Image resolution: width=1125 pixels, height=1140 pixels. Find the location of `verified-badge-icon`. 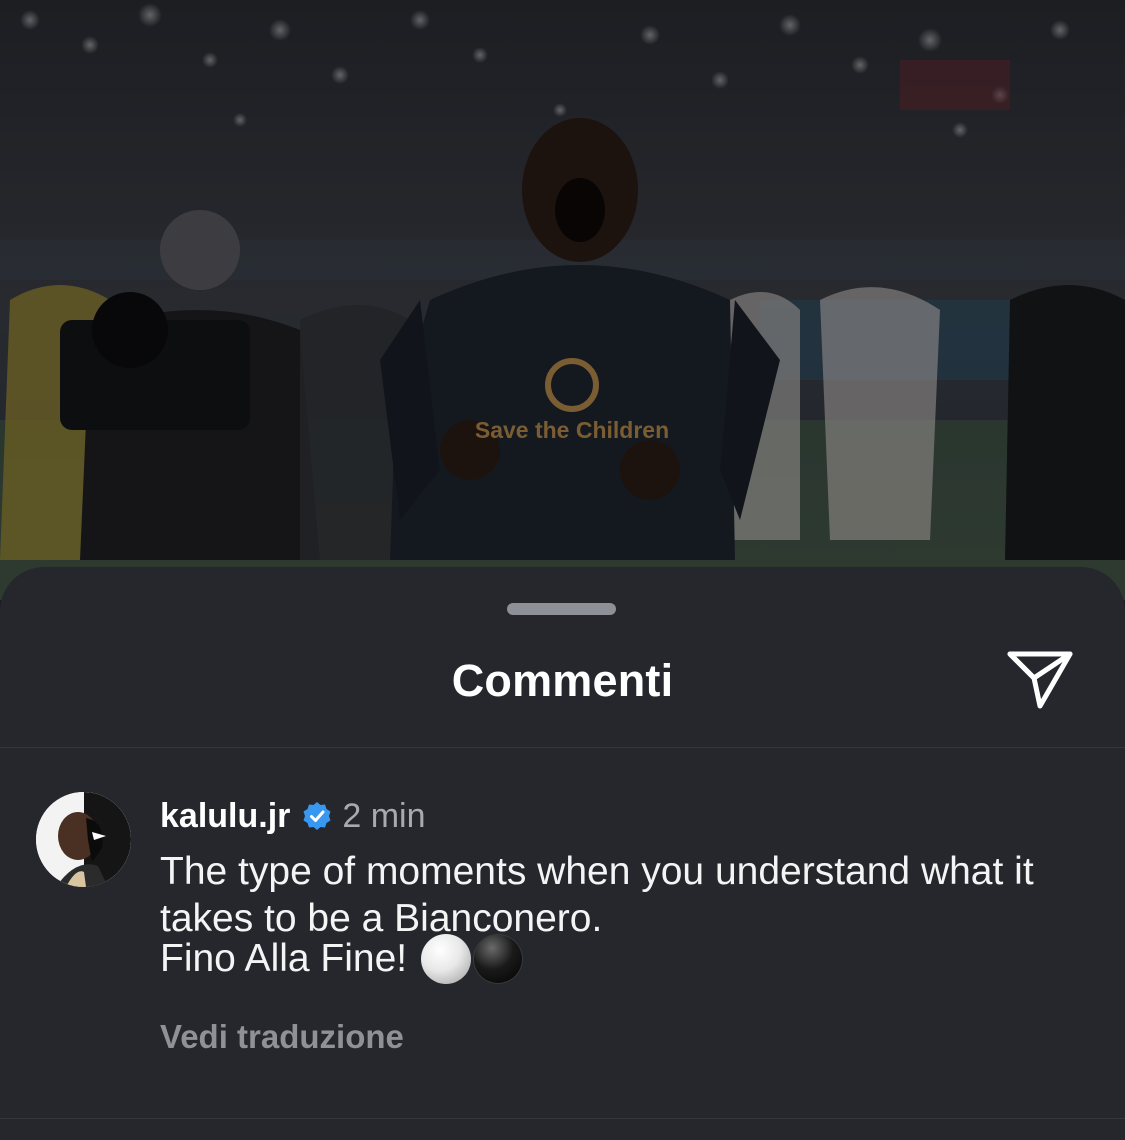

verified-badge-icon is located at coordinates (317, 816).